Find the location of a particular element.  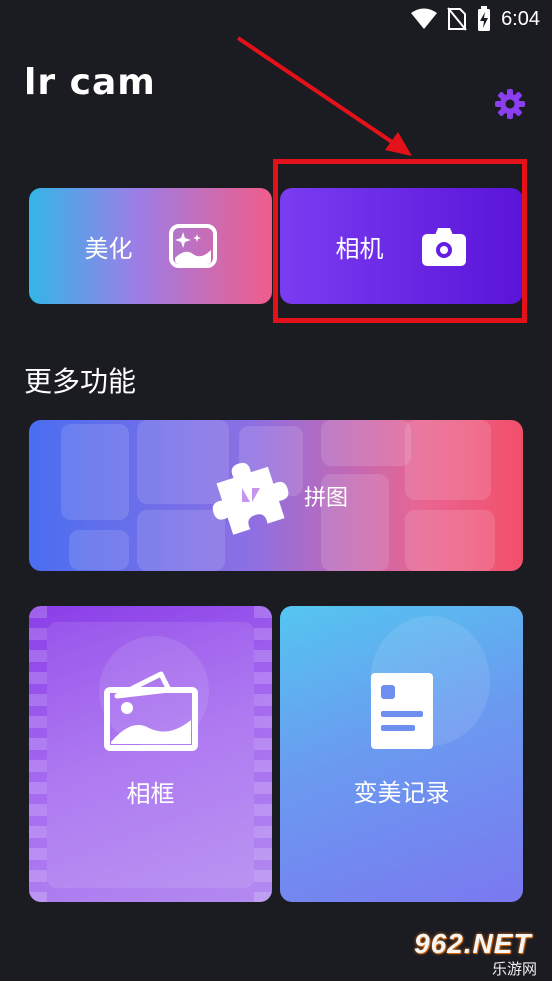

app-title: lr cam is located at coordinates (90, 82).